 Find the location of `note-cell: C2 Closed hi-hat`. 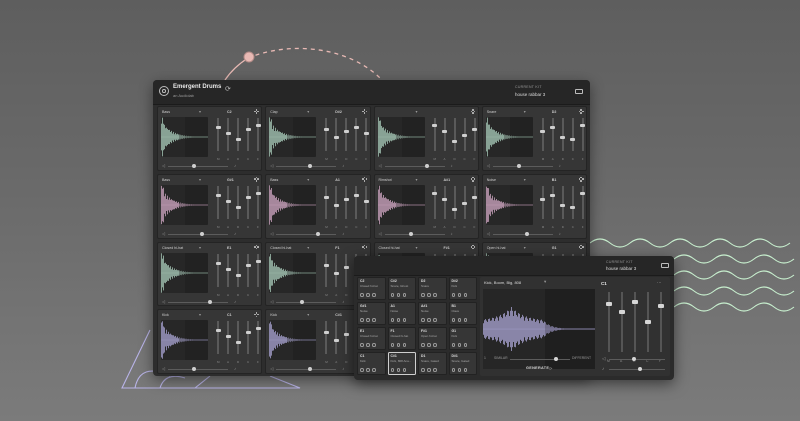

note-cell: C2 Closed hi-hat is located at coordinates (371, 288).